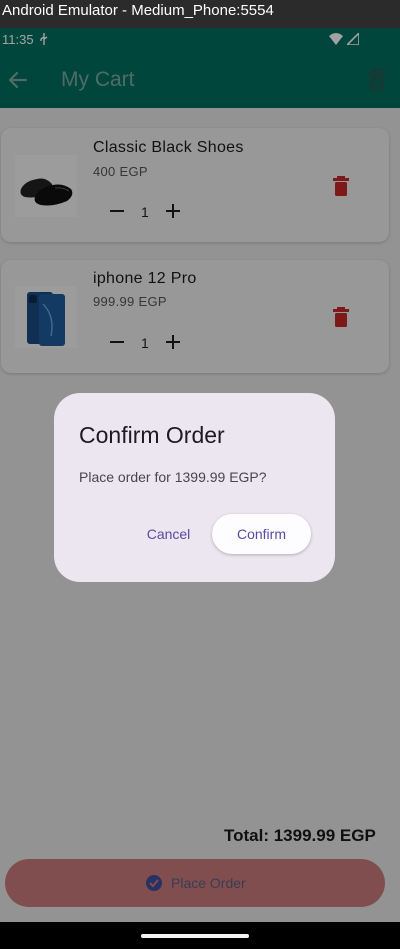 This screenshot has height=949, width=400. What do you see at coordinates (200, 14) in the screenshot?
I see `emulator-window-title: Android Emulator - Medium_Phone:5554` at bounding box center [200, 14].